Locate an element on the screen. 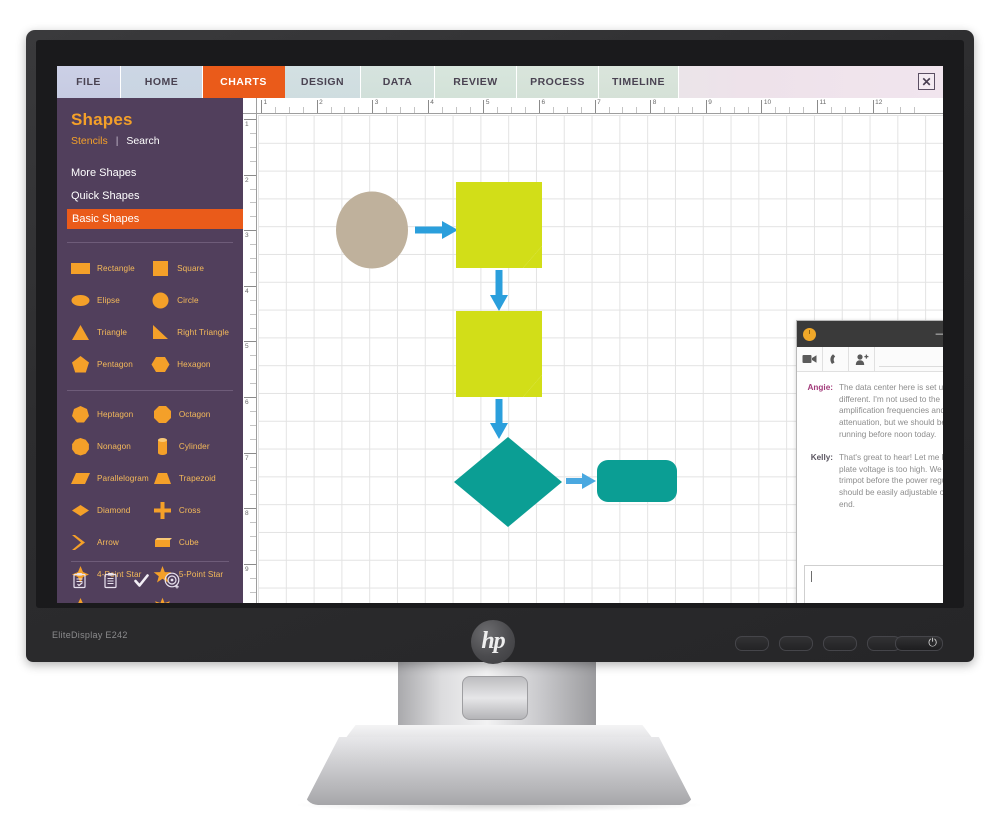 The width and height of the screenshot is (1000, 836). ruler-v-label: 5 is located at coordinates (247, 347).